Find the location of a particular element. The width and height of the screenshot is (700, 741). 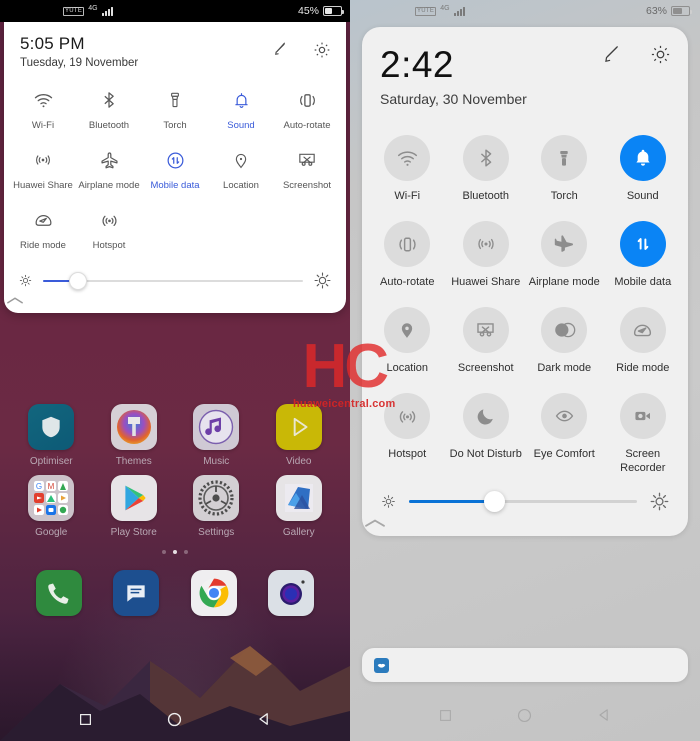

notification-shade-card is located at coordinates (525, 665).